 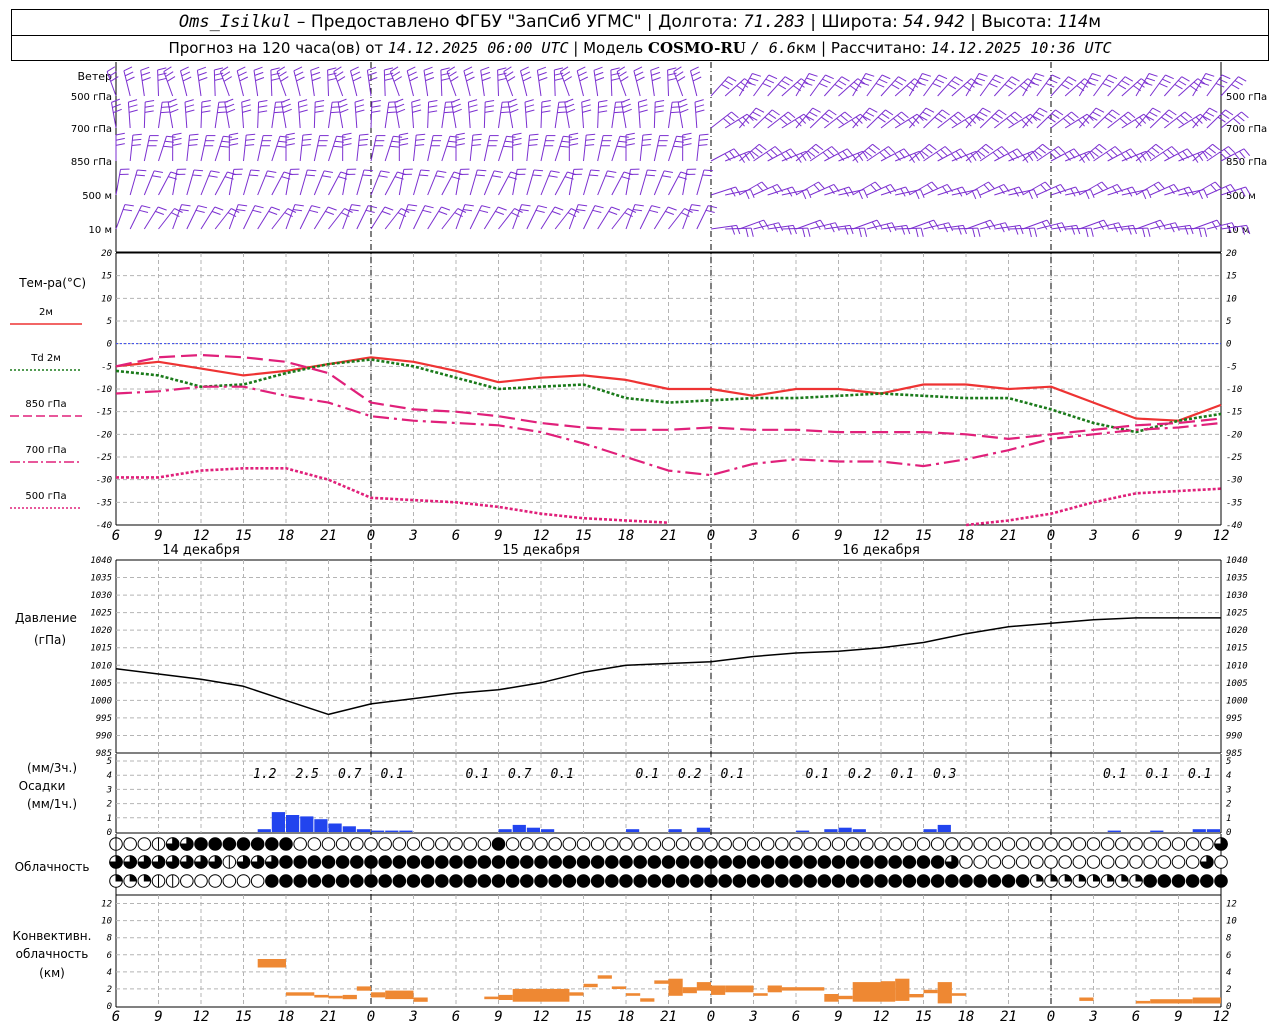 I want to click on temp-tick-label: -15, so click(x=104, y=413).